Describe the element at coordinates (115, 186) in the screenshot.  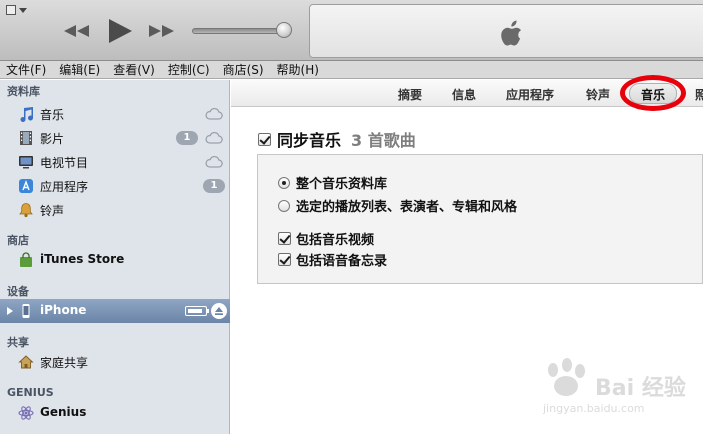
I see `sidebar-item-apps: 应用程序 1` at that location.